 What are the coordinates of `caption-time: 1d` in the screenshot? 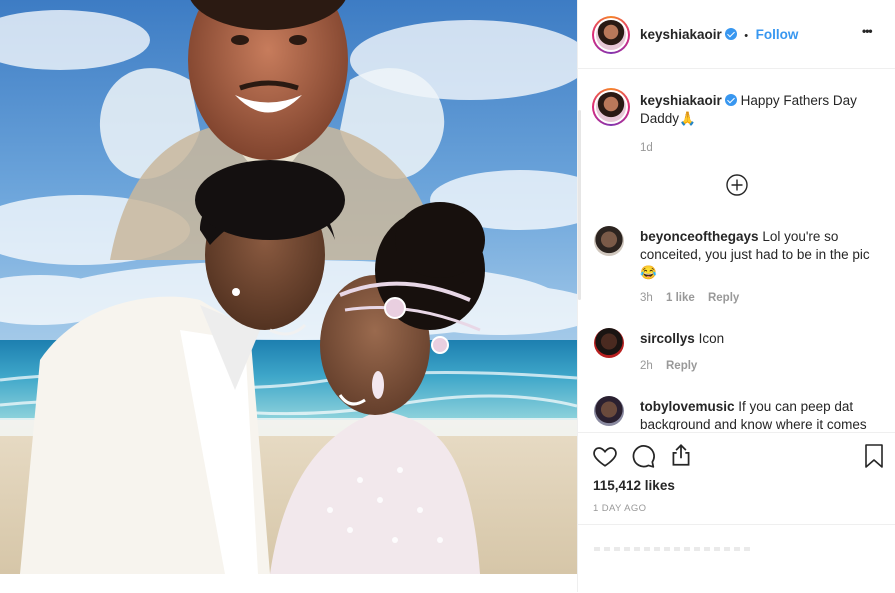 It's located at (646, 148).